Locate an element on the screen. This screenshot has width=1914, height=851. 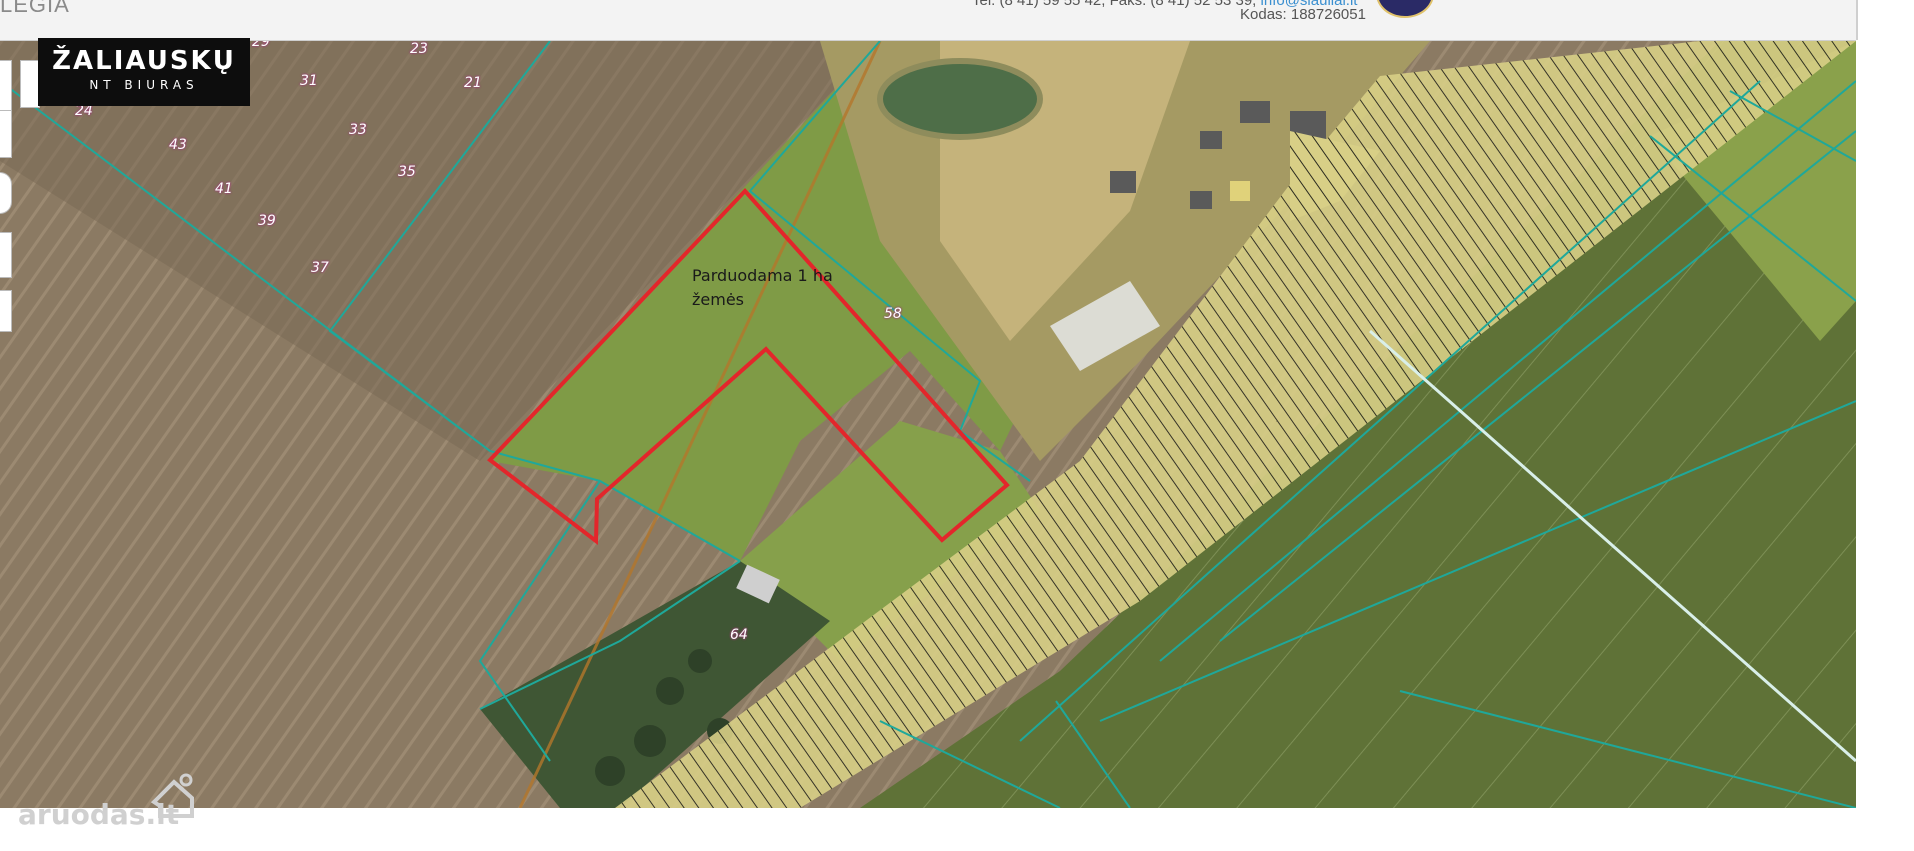
map-zoom-control is located at coordinates (6, 86).